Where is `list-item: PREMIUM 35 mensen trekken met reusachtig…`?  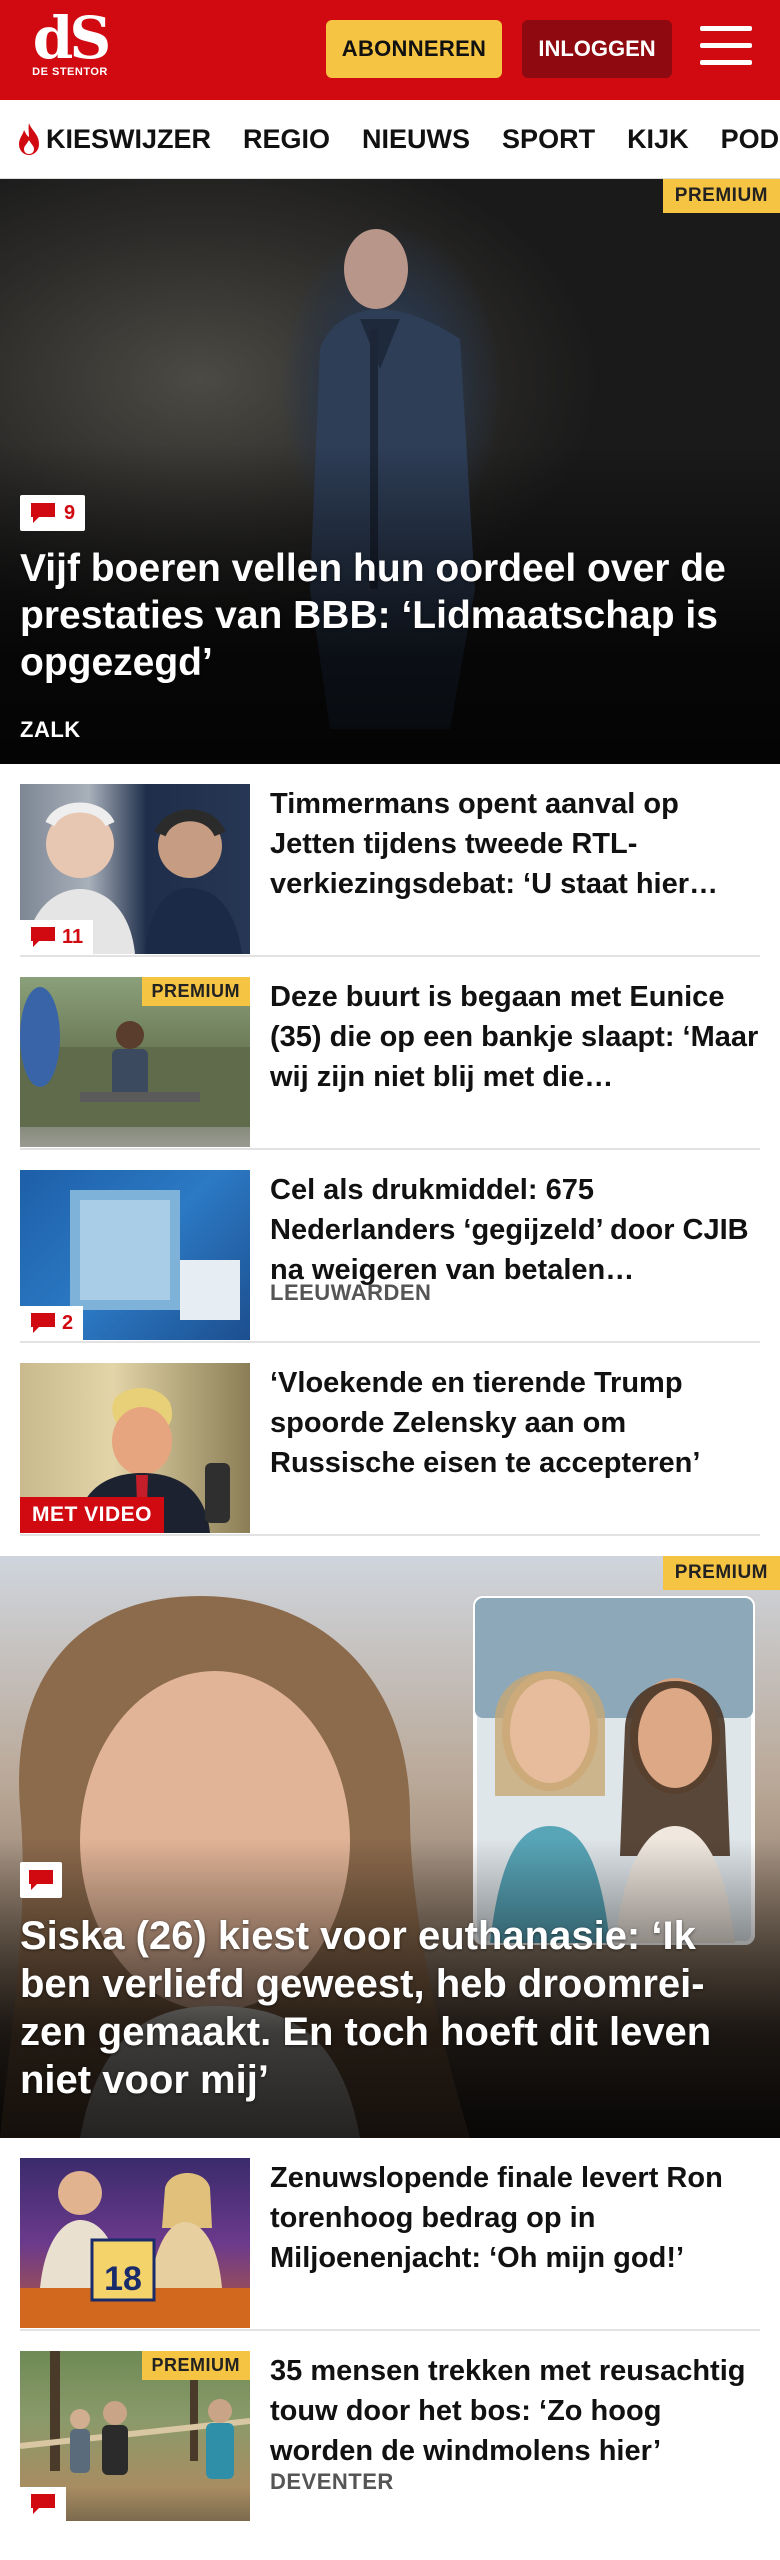 list-item: PREMIUM 35 mensen trekken met reusachtig… is located at coordinates (390, 2426).